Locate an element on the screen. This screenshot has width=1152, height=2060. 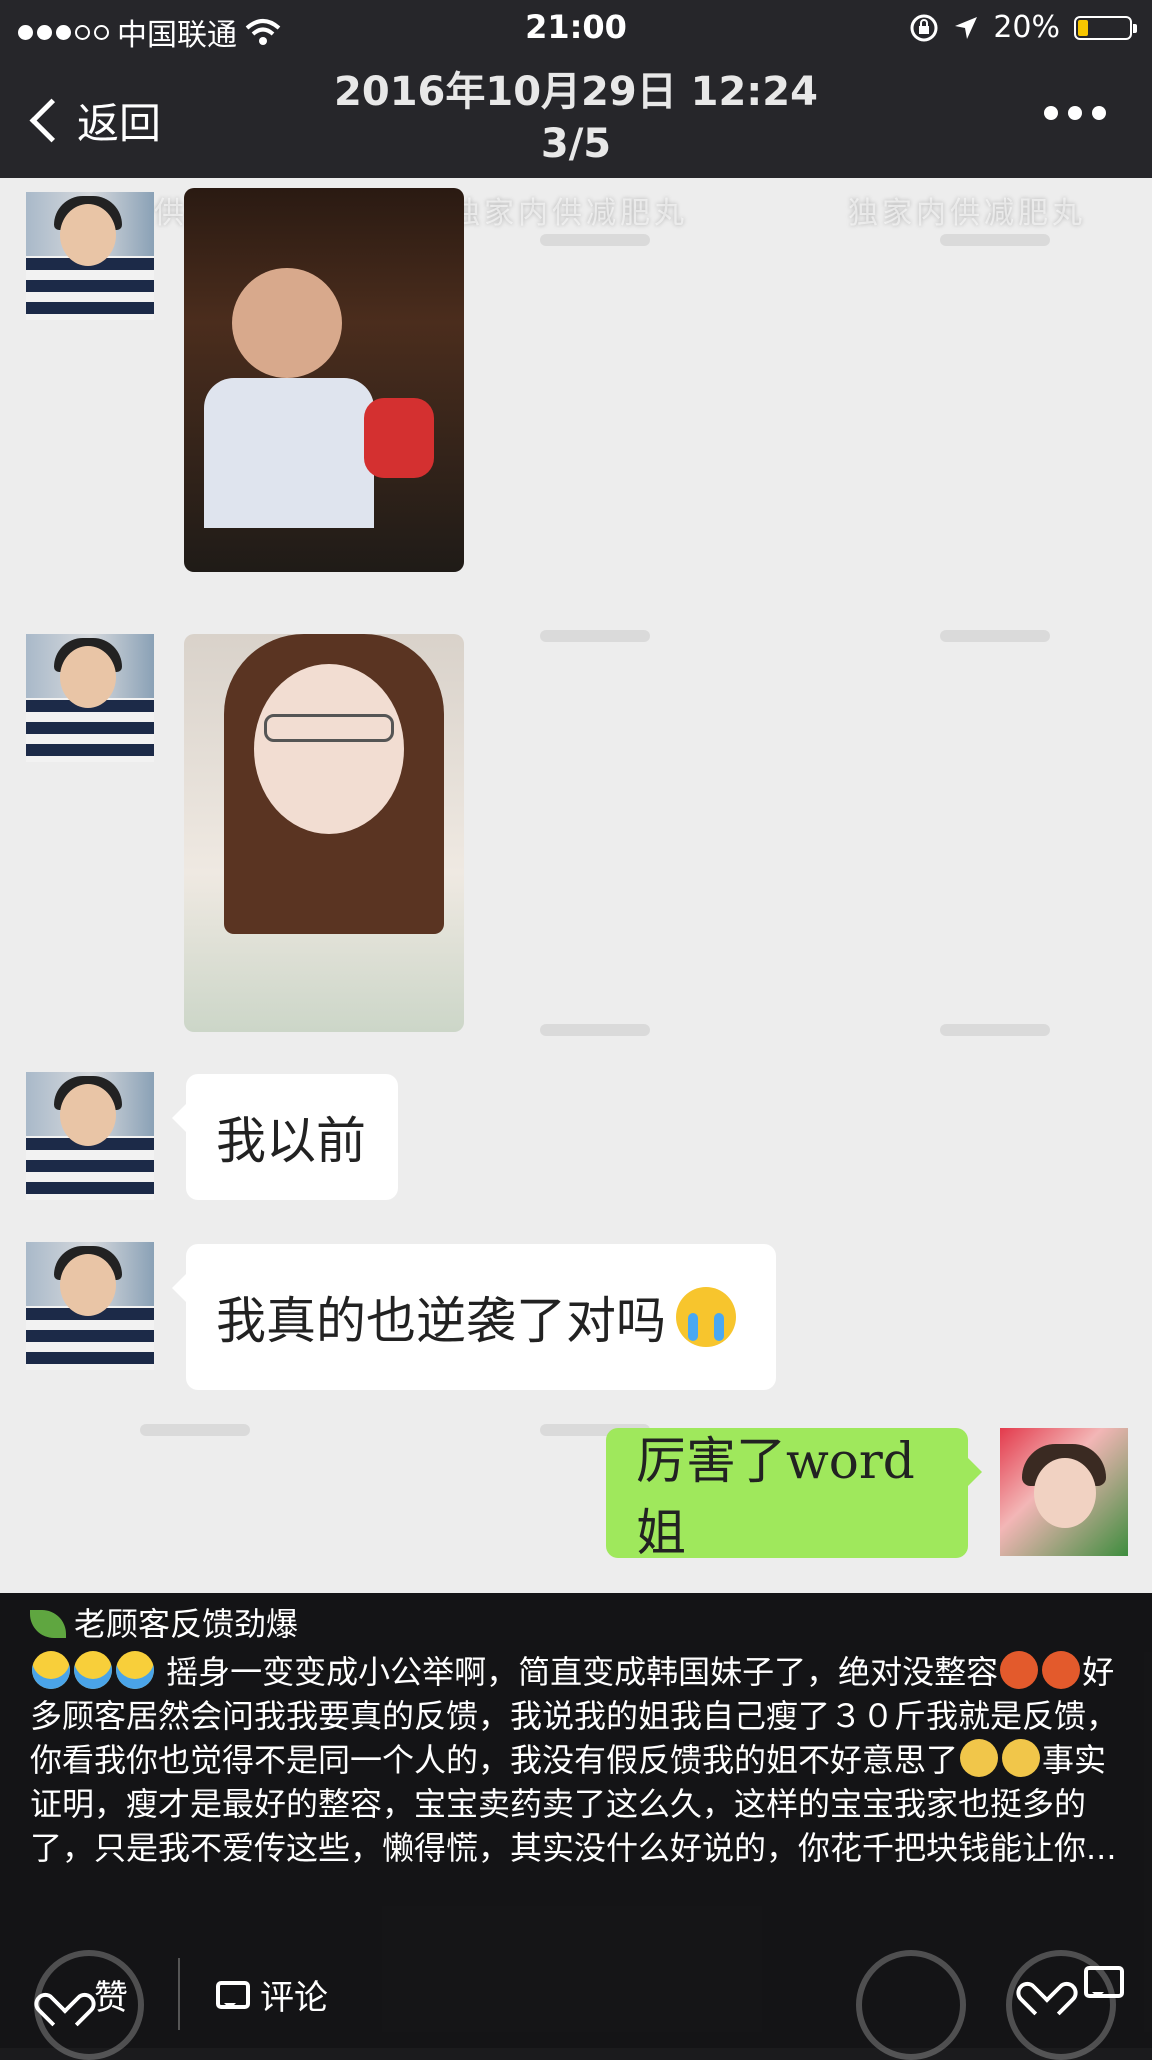
crying-emoji-icon is located at coordinates (706, 1317).